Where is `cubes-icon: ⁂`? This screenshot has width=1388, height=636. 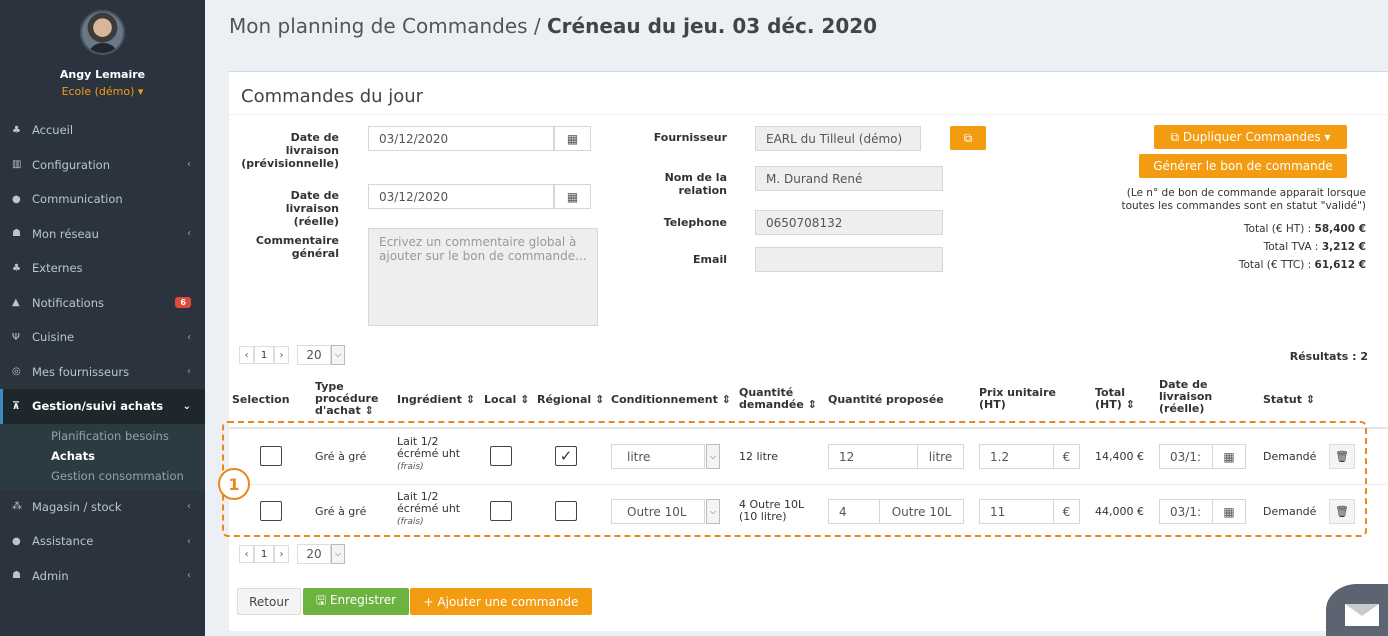 cubes-icon: ⁂ is located at coordinates (17, 507).